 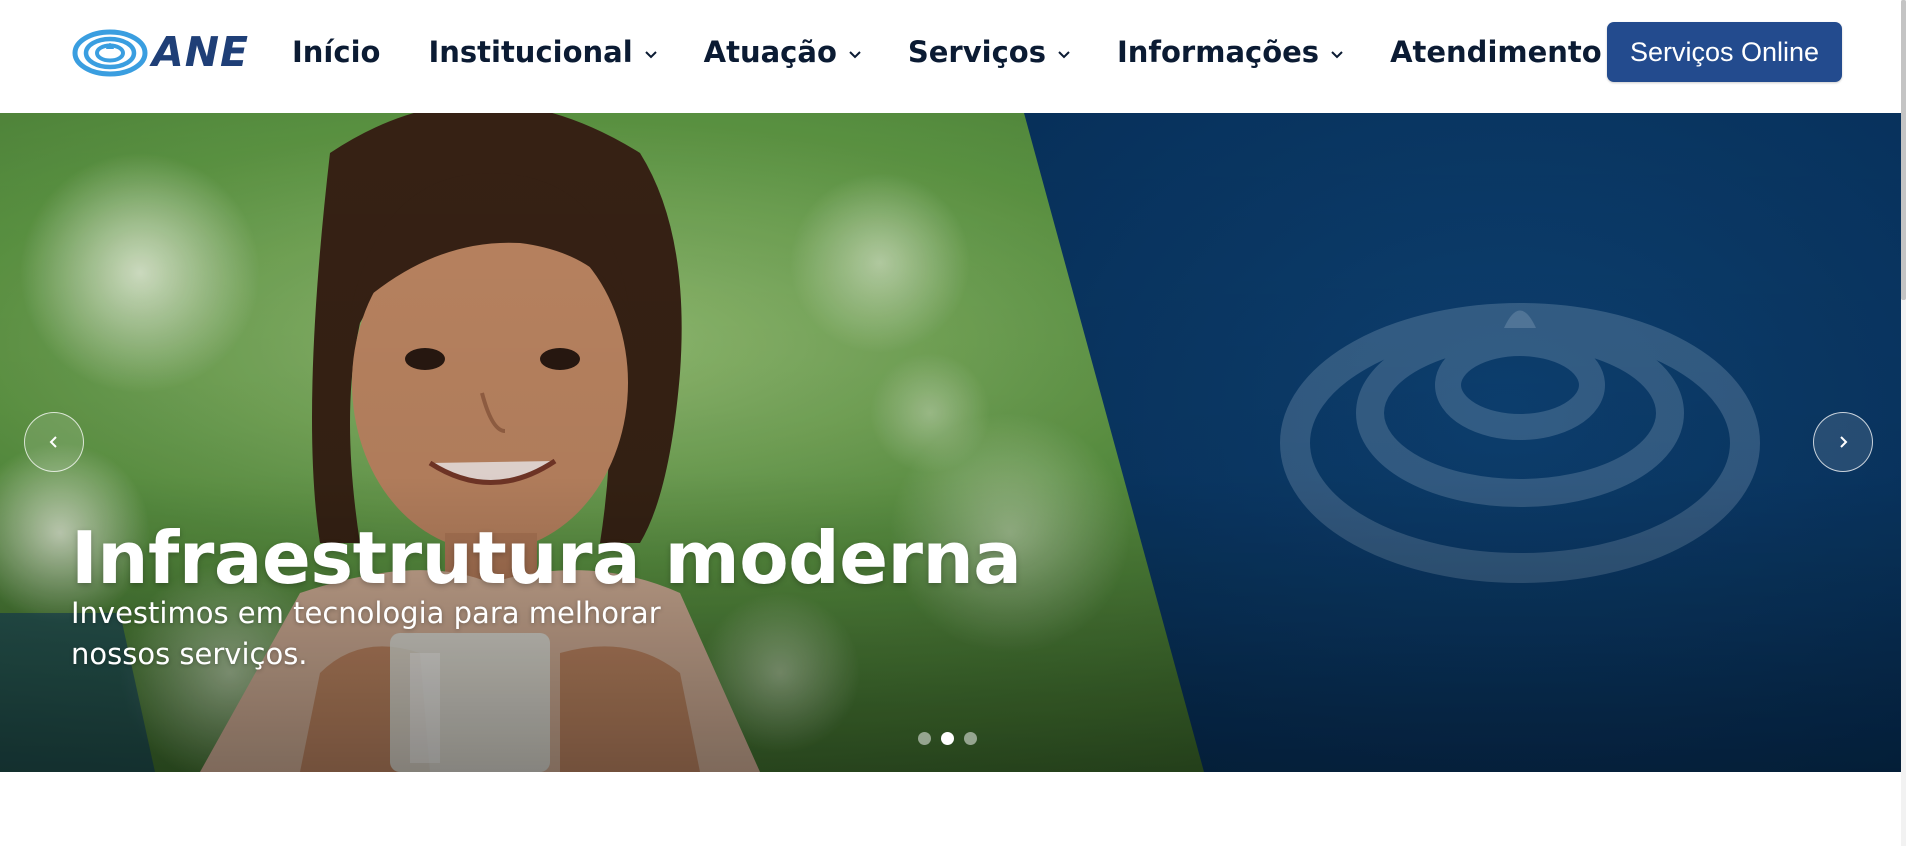 I want to click on nav-item-label: Informações, so click(x=1218, y=52).